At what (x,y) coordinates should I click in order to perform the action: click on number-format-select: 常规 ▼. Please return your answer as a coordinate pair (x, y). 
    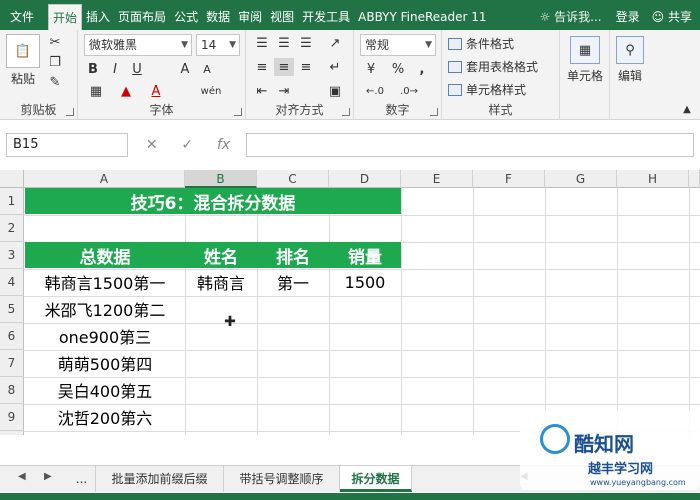
    Looking at the image, I should click on (398, 45).